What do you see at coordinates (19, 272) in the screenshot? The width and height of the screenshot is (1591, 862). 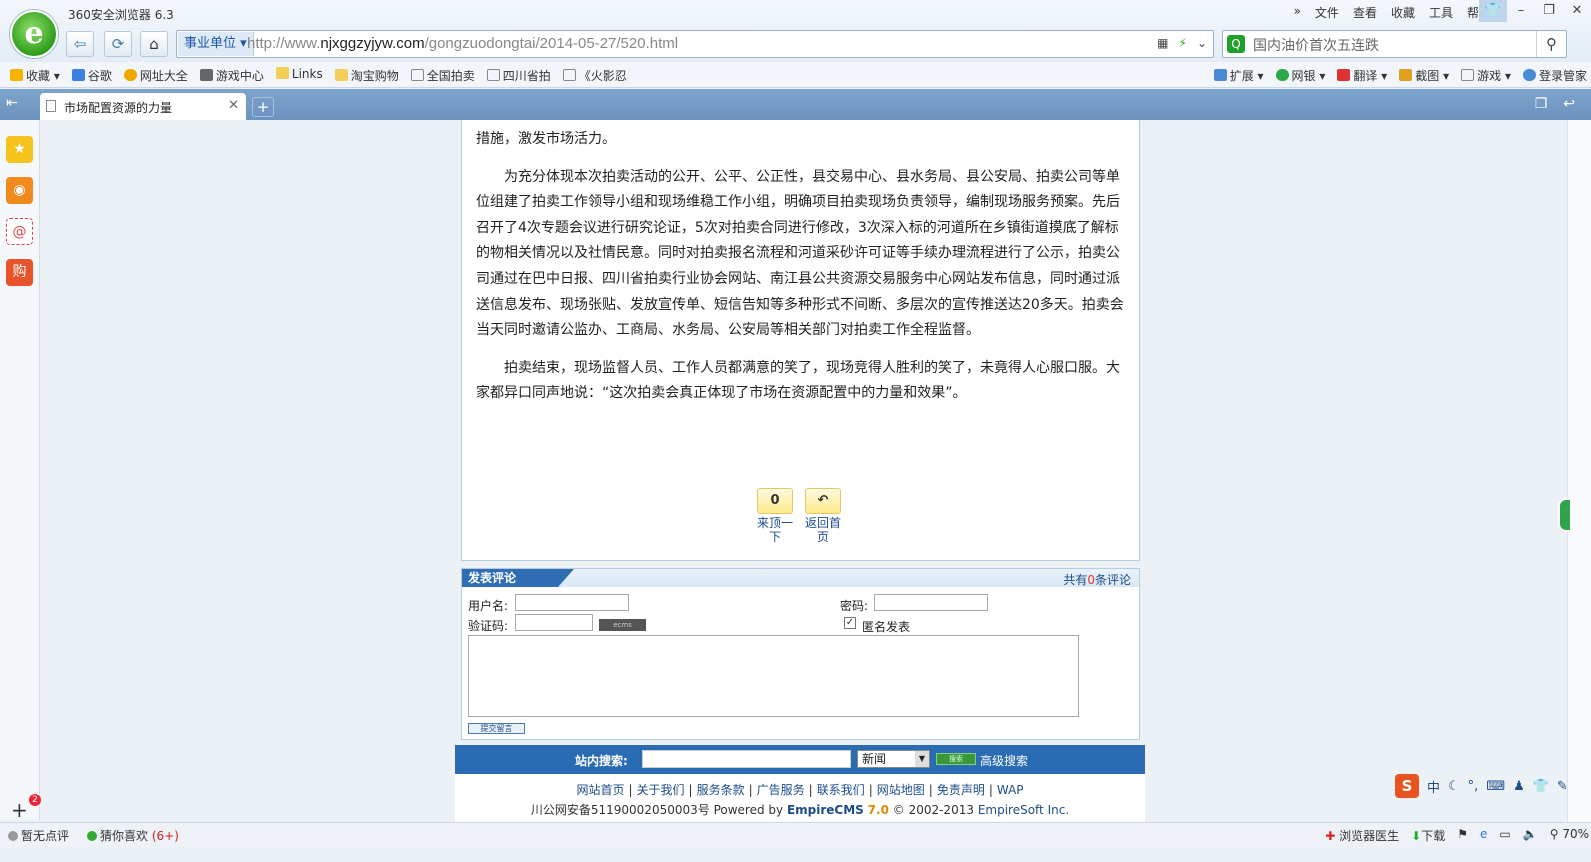 I see `shopping-icon: 购` at bounding box center [19, 272].